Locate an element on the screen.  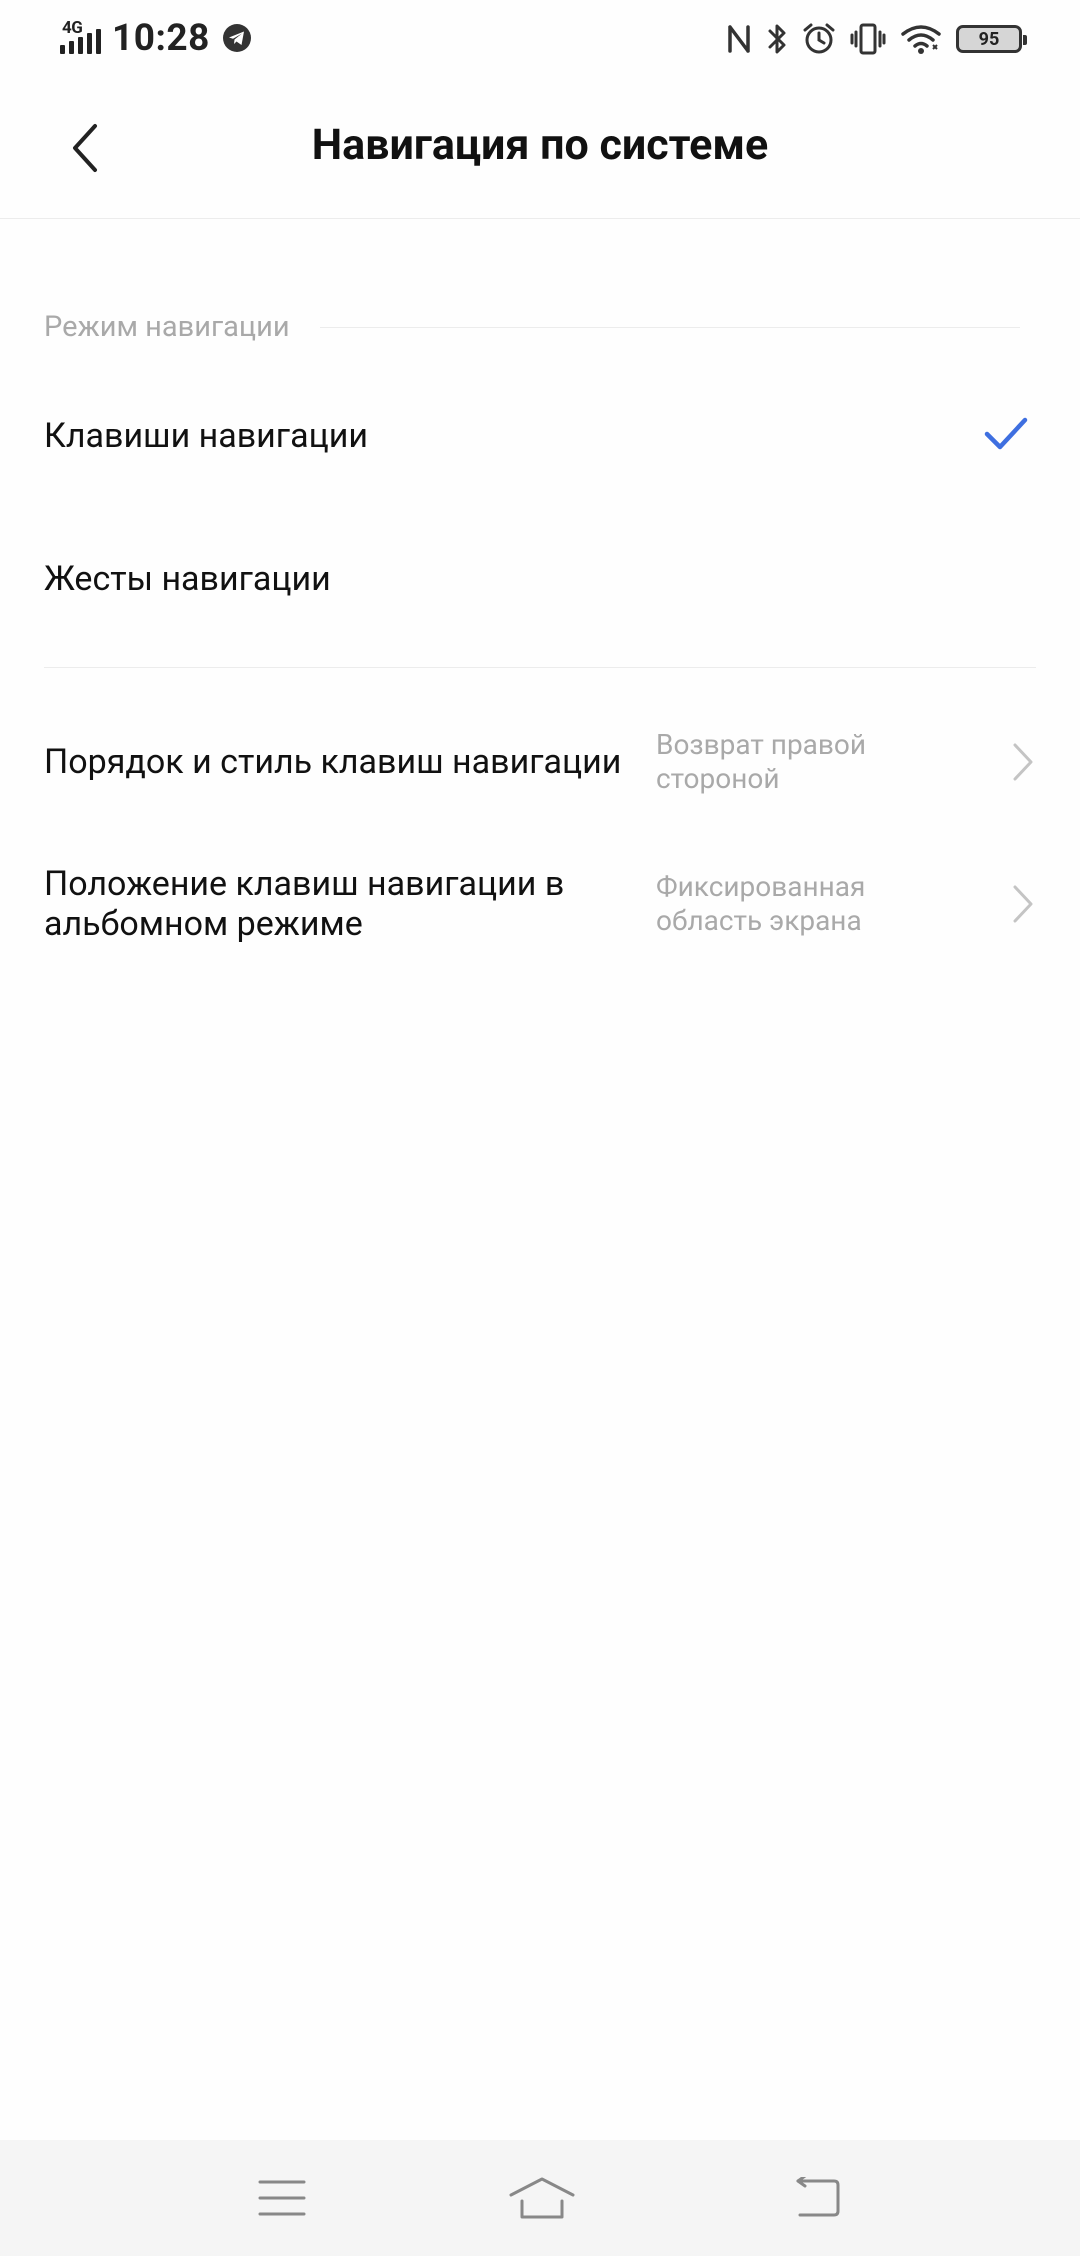
option-label: Клавиши навигации is located at coordinates (206, 436).